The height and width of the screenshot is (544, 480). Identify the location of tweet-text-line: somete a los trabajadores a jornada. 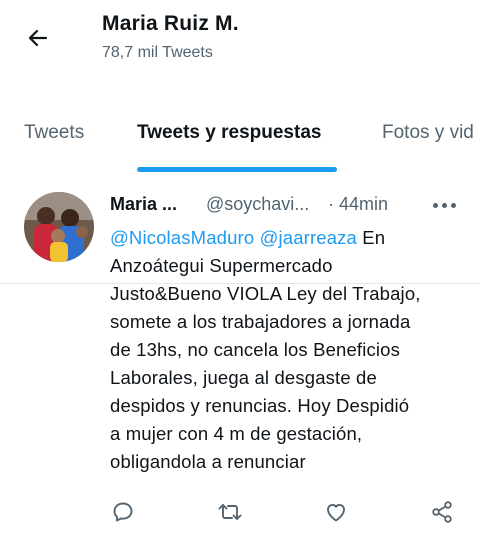
(260, 321).